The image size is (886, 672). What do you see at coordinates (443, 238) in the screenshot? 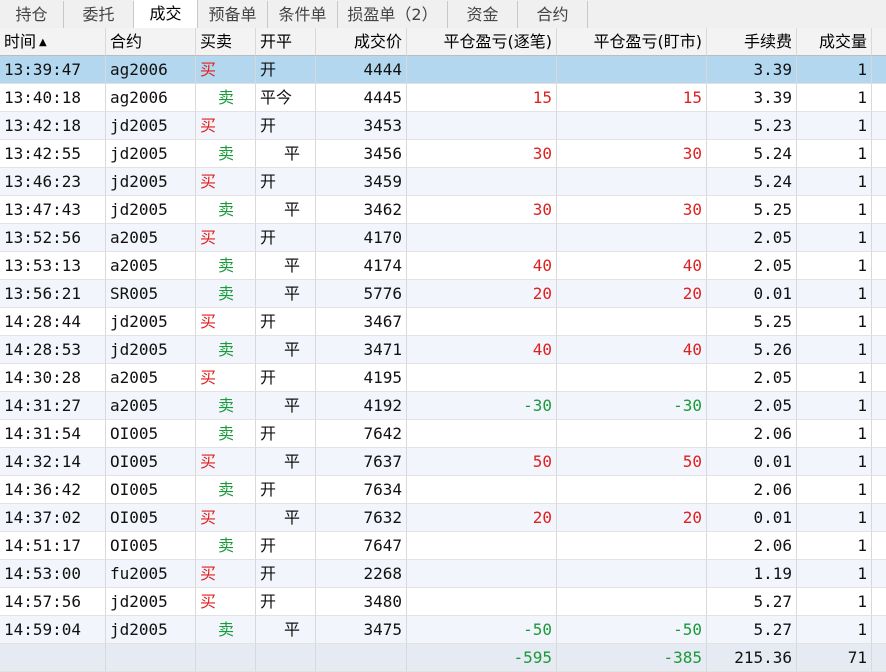
I see `table-row: 13:52:56 a2005 买开 4170 2.05 1` at bounding box center [443, 238].